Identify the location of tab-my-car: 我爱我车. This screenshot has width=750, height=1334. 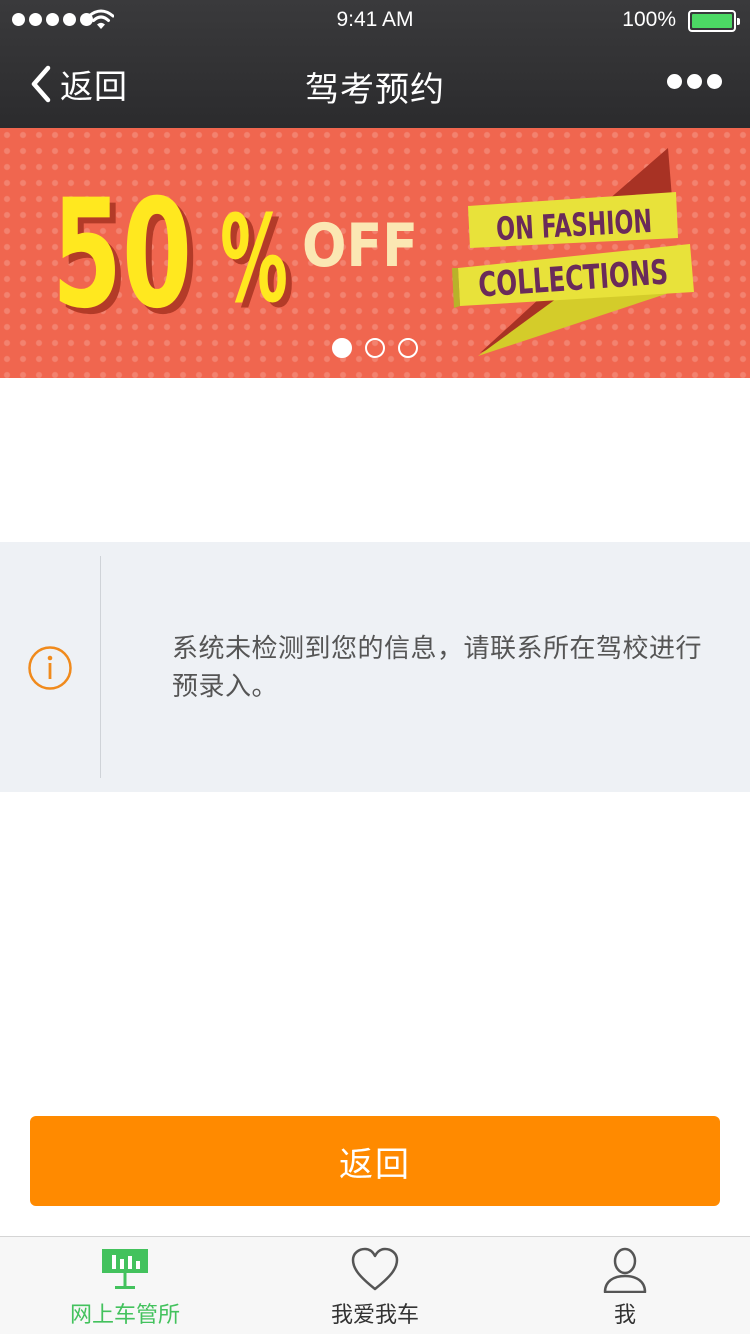
(375, 1285).